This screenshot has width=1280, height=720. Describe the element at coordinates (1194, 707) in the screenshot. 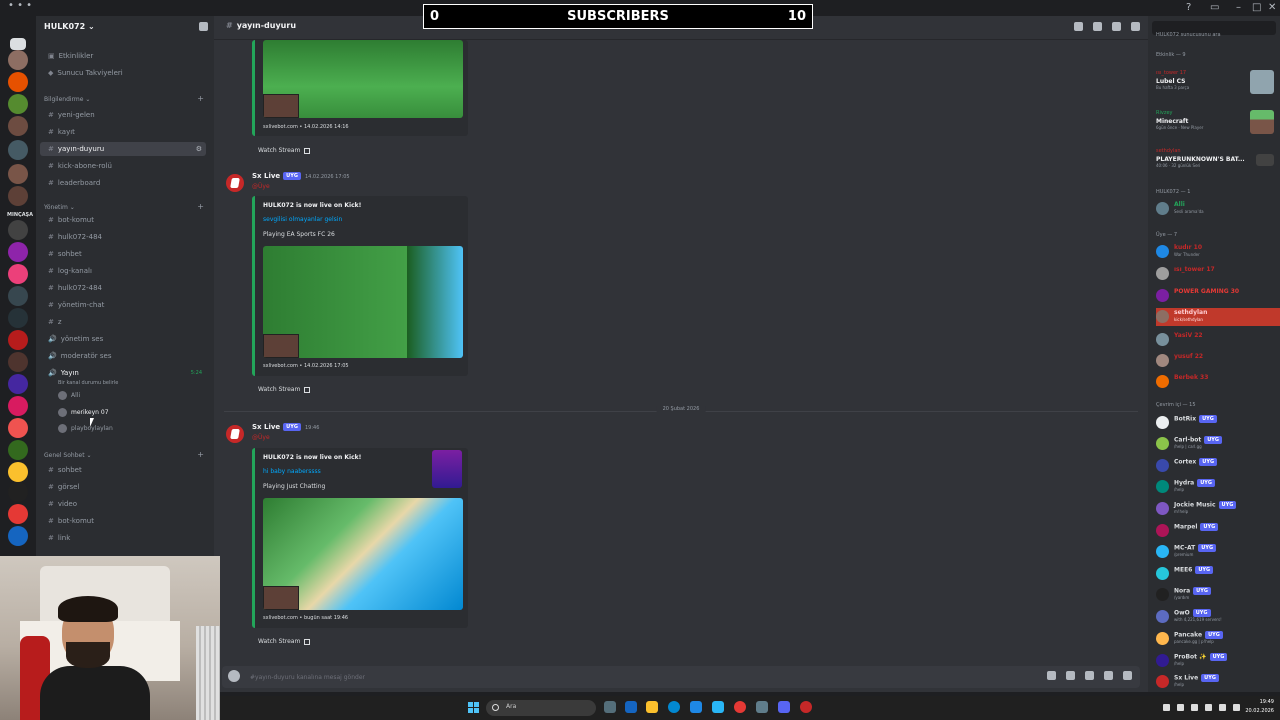

I see `nvidia-icon` at that location.